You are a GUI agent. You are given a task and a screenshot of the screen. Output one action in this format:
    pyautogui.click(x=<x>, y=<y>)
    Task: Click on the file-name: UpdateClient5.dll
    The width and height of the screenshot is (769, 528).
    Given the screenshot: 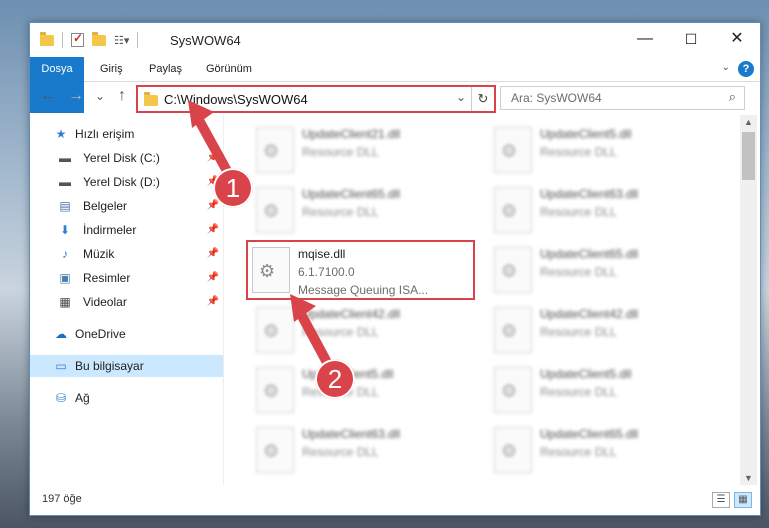 What is the action you would take?
    pyautogui.click(x=586, y=134)
    